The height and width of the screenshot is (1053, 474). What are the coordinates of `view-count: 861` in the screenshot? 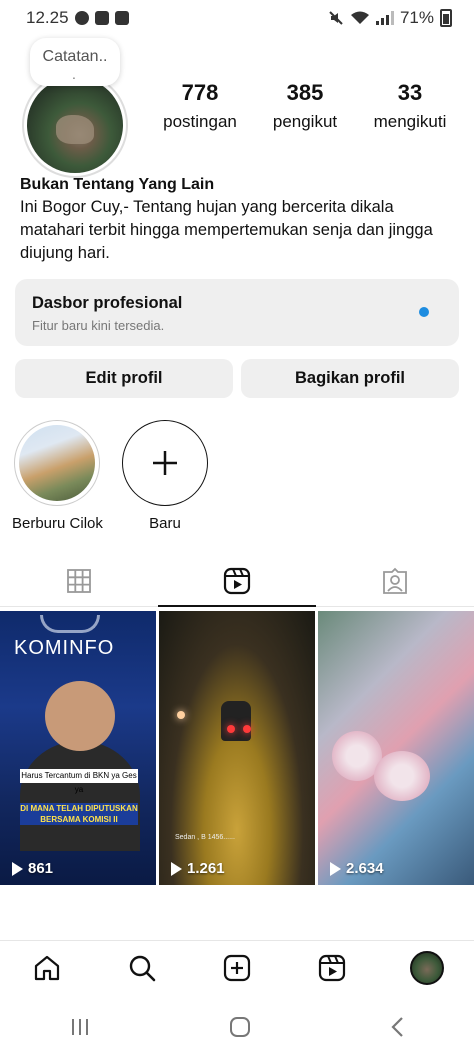 It's located at (32, 868).